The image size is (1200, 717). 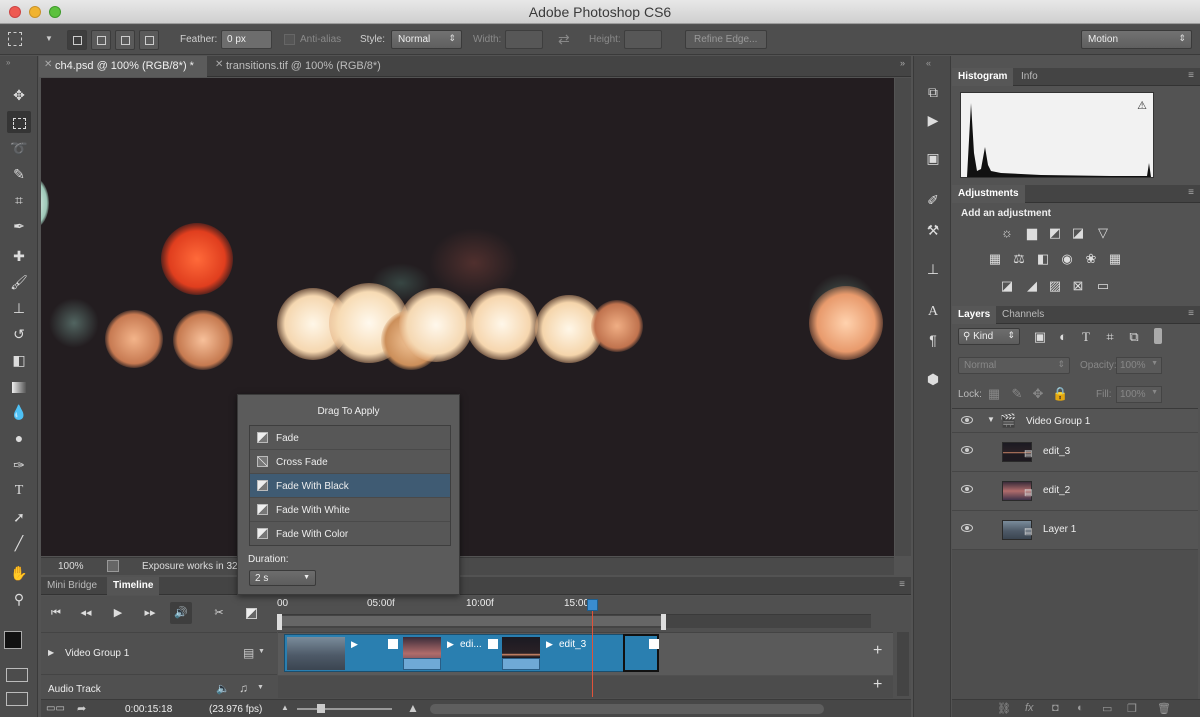 What do you see at coordinates (413, 708) in the screenshot?
I see `zoom-in-icon: ▲` at bounding box center [413, 708].